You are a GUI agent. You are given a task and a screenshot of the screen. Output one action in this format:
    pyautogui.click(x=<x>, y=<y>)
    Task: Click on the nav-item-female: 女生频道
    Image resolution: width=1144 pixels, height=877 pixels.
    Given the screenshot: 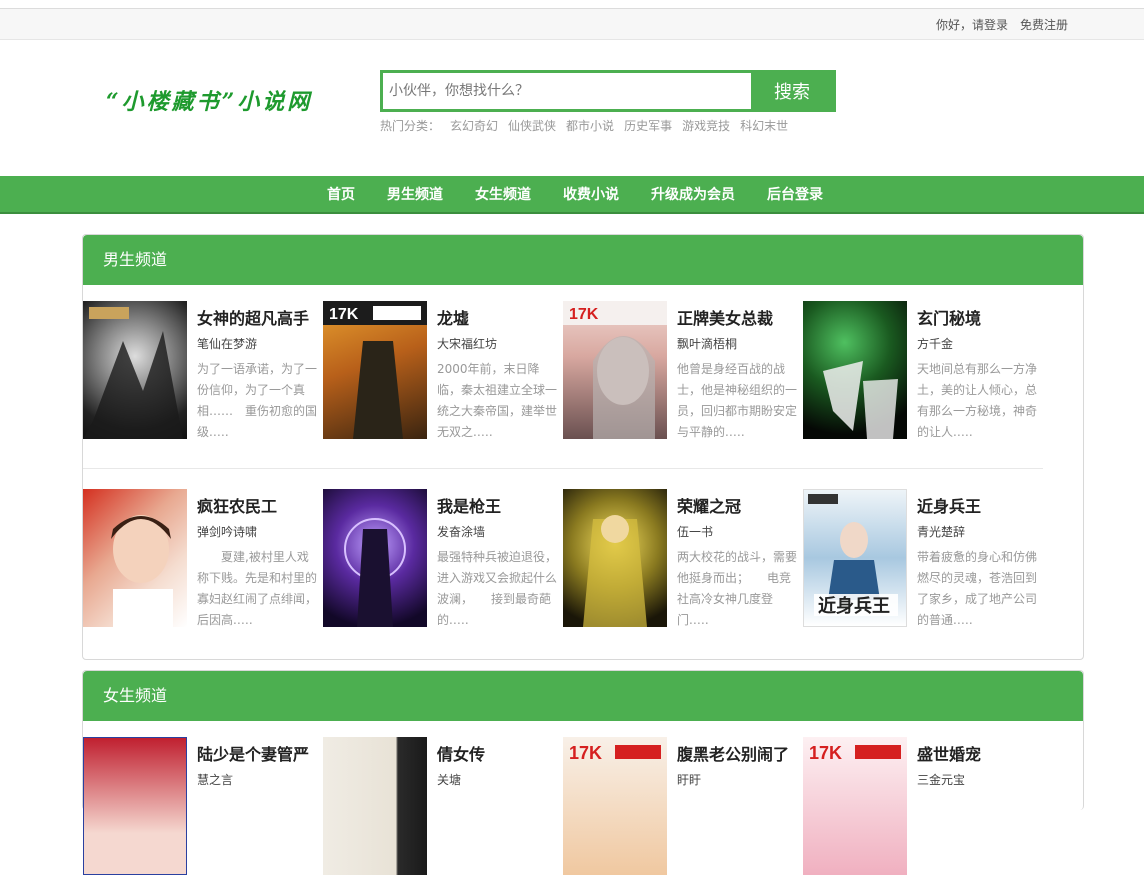 What is the action you would take?
    pyautogui.click(x=503, y=194)
    